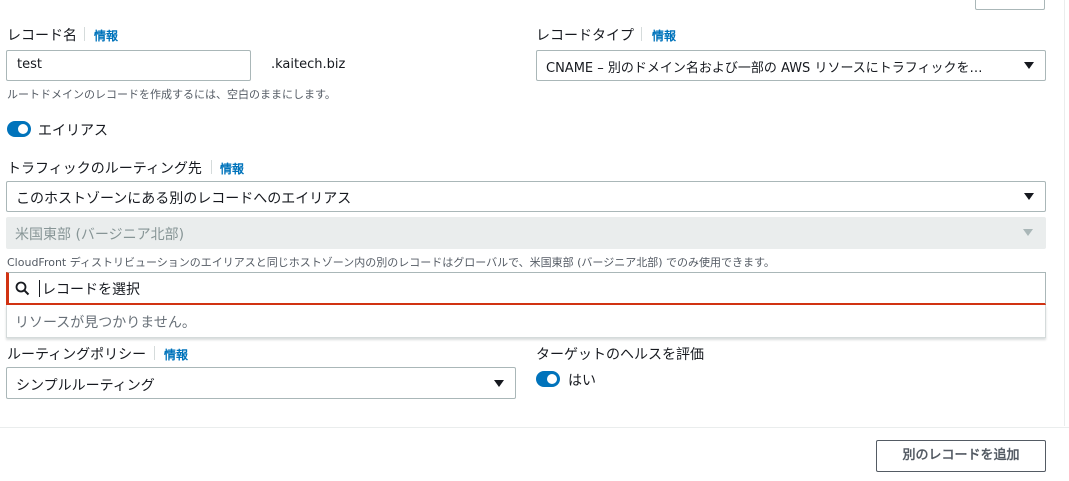  Describe the element at coordinates (664, 35) in the screenshot. I see `record-type-info-link: 情報` at that location.